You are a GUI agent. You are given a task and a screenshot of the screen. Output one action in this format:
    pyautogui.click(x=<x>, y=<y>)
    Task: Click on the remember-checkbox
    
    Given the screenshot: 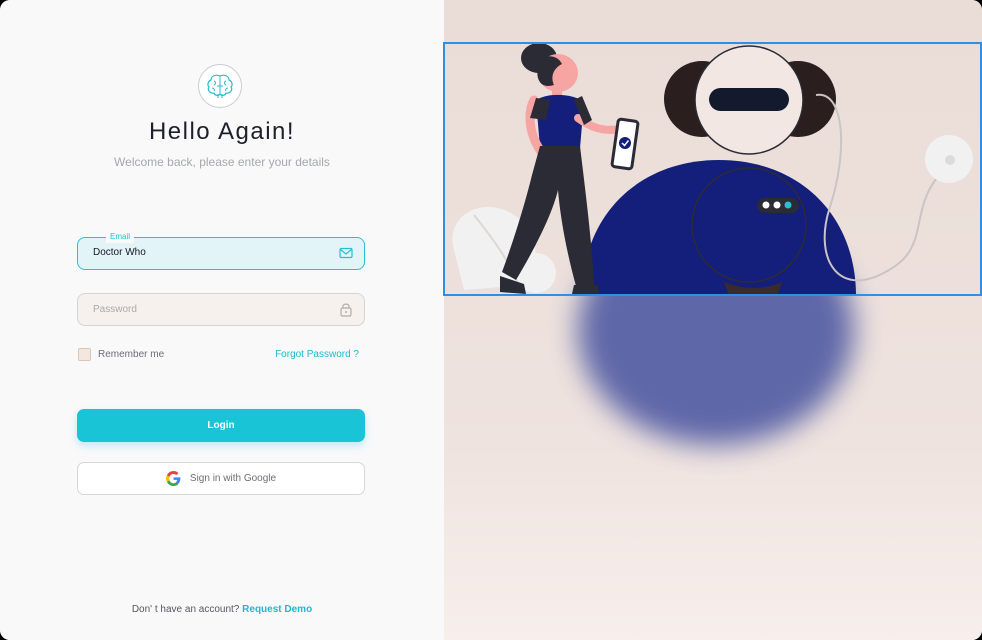 What is the action you would take?
    pyautogui.click(x=84, y=354)
    